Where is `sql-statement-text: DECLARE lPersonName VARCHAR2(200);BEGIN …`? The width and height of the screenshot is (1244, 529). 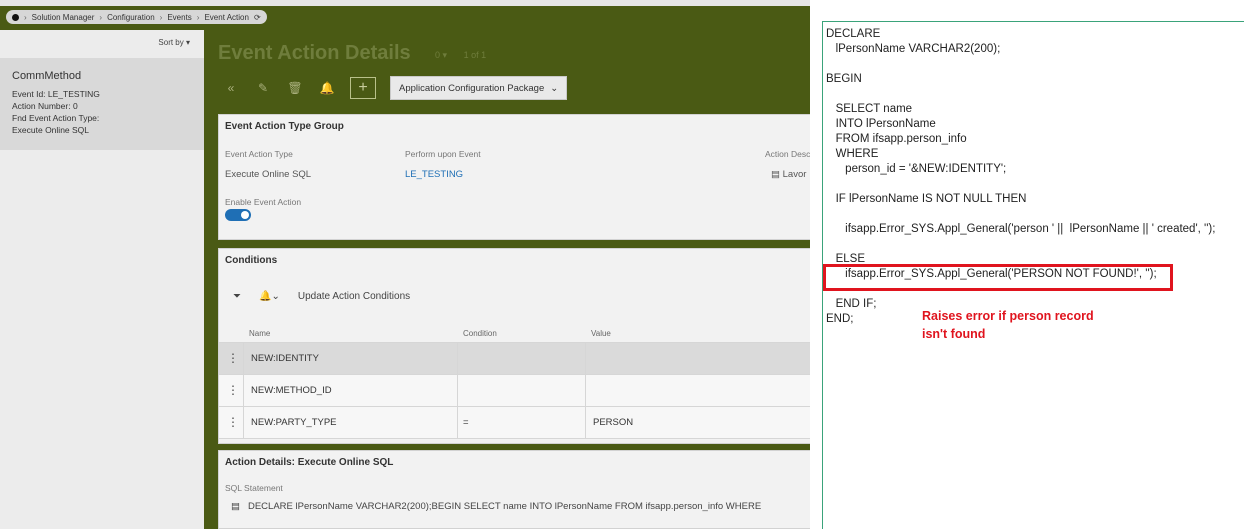
sql-statement-text: DECLARE lPersonName VARCHAR2(200);BEGIN … is located at coordinates (504, 506).